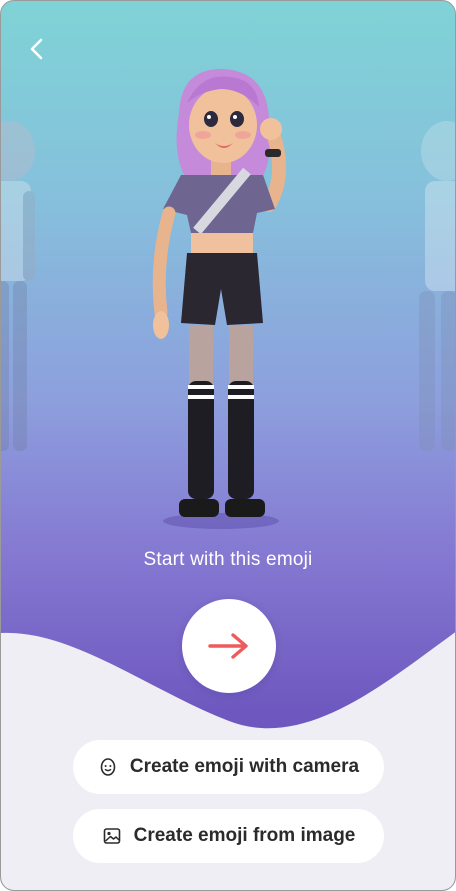 This screenshot has width=456, height=891. Describe the element at coordinates (426, 291) in the screenshot. I see `side-avatar-right` at that location.